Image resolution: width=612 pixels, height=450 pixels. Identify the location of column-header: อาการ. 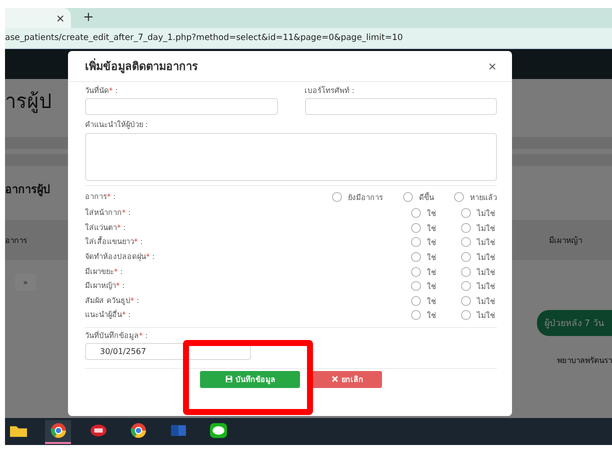
(16, 240).